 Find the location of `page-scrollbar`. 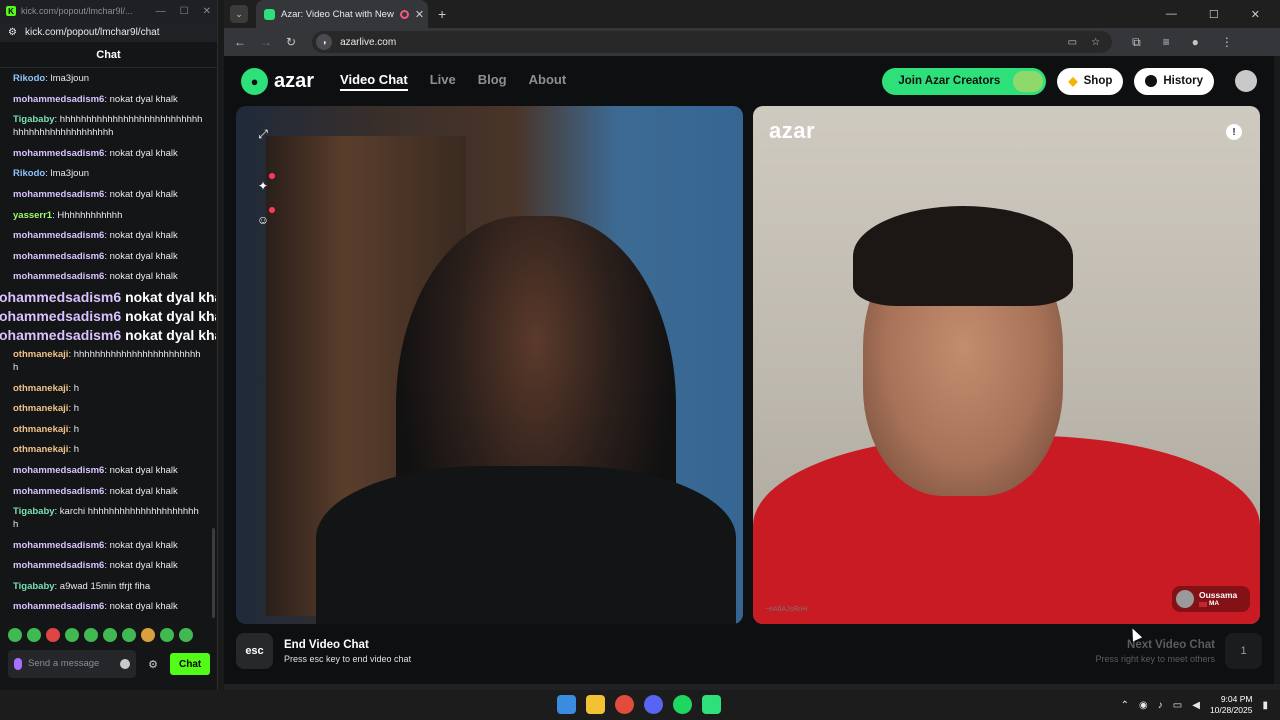

page-scrollbar is located at coordinates (1277, 370).